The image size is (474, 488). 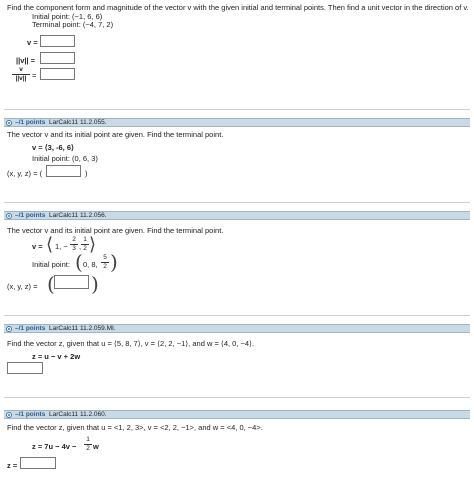 What do you see at coordinates (71, 282) in the screenshot?
I see `q3-answer-input` at bounding box center [71, 282].